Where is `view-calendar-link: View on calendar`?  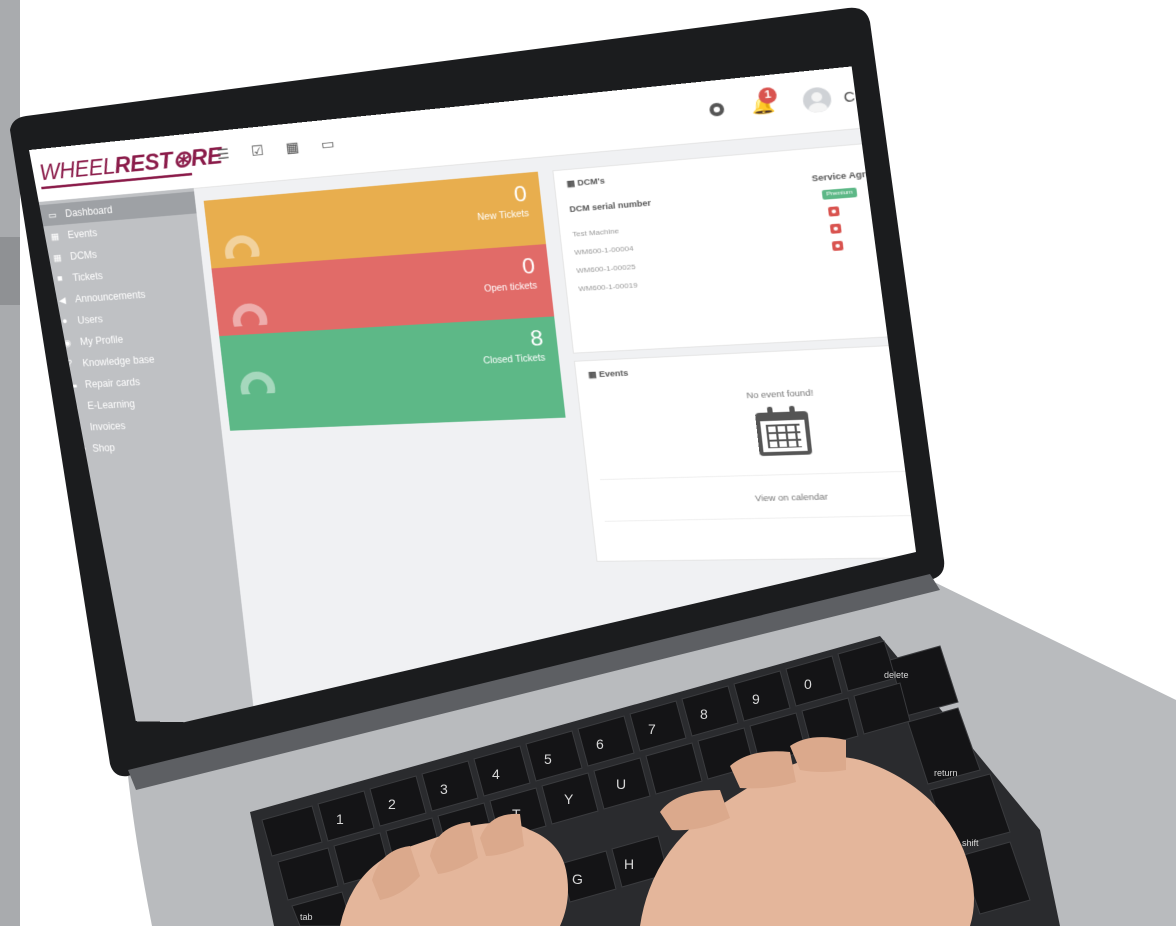 view-calendar-link: View on calendar is located at coordinates (753, 497).